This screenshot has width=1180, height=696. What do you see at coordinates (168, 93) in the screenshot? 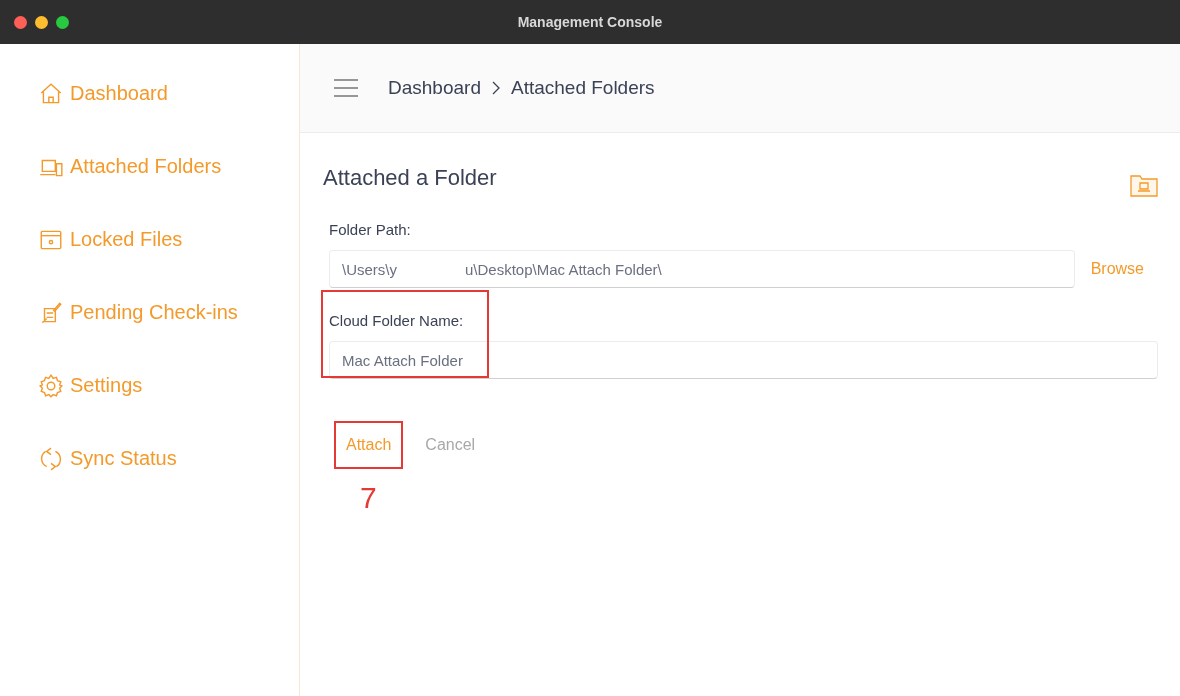
I see `sidebar-item: Dashboard` at bounding box center [168, 93].